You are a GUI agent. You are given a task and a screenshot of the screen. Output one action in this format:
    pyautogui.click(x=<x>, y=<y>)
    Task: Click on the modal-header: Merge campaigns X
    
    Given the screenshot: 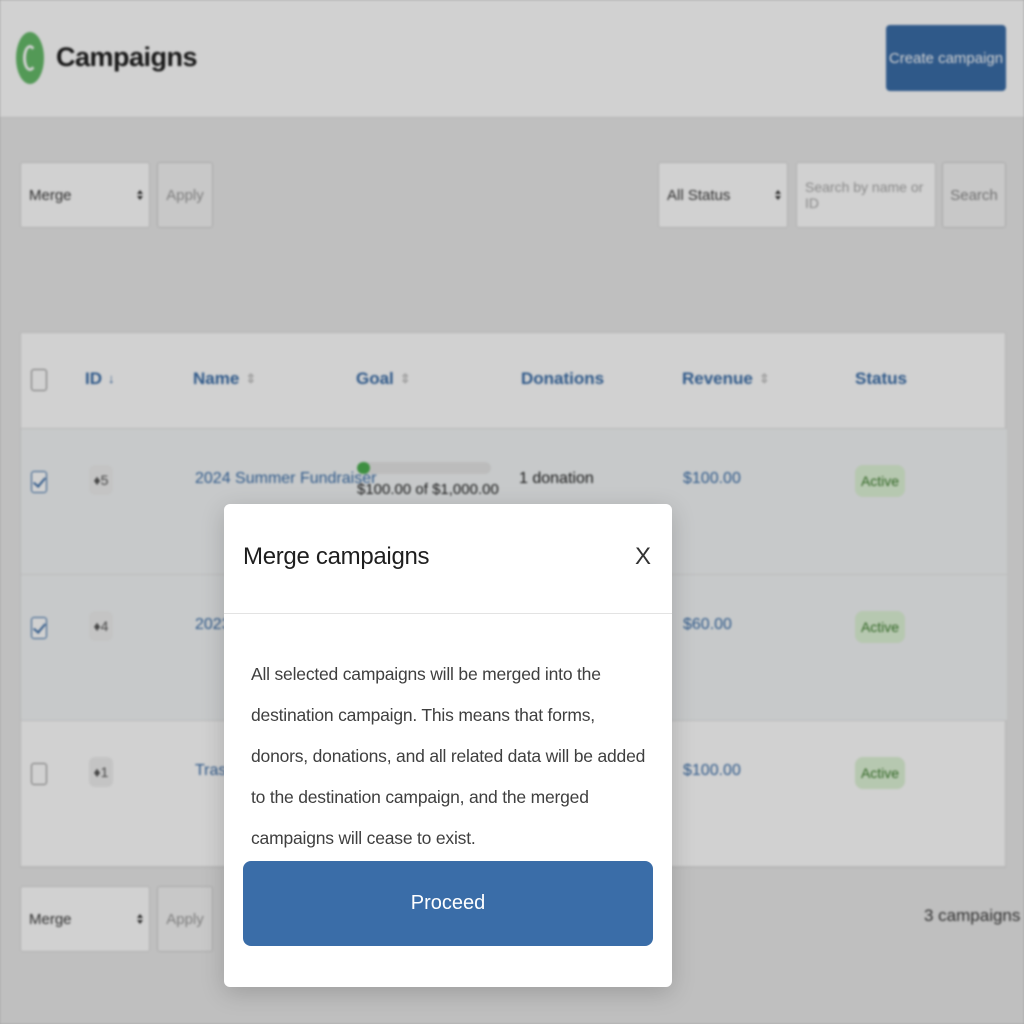 What is the action you would take?
    pyautogui.click(x=448, y=559)
    